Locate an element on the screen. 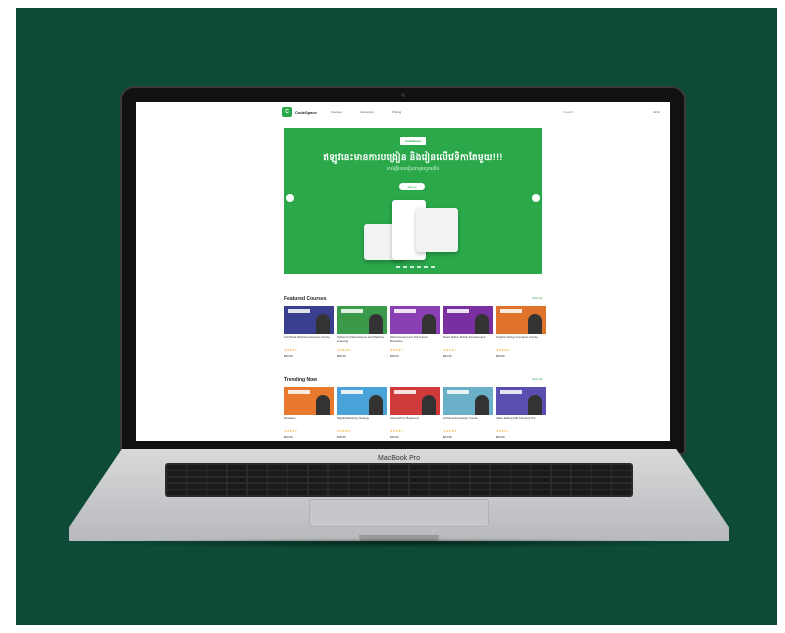 This screenshot has height=633, width=785. course-price: $22.00 is located at coordinates (447, 356).